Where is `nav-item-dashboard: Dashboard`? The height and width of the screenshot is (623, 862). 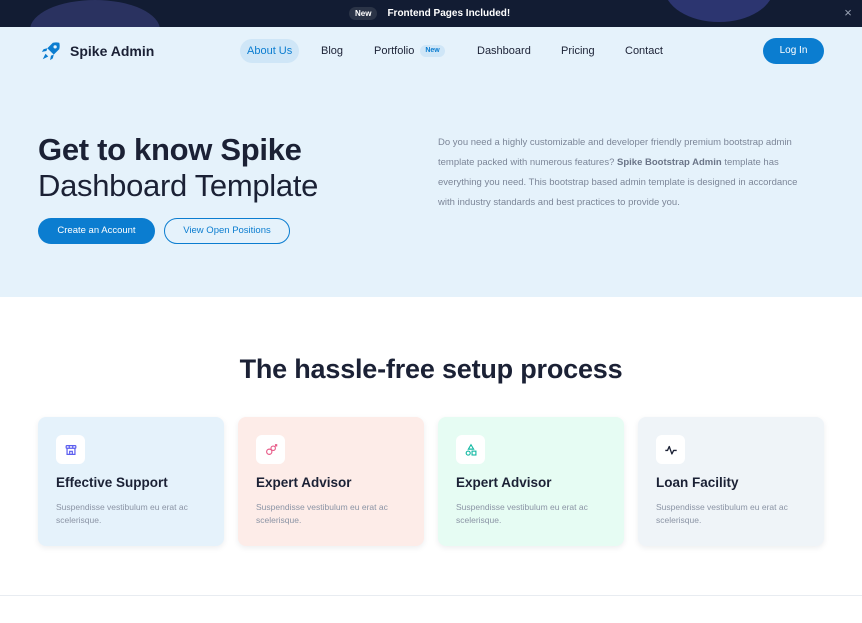 nav-item-dashboard: Dashboard is located at coordinates (504, 51).